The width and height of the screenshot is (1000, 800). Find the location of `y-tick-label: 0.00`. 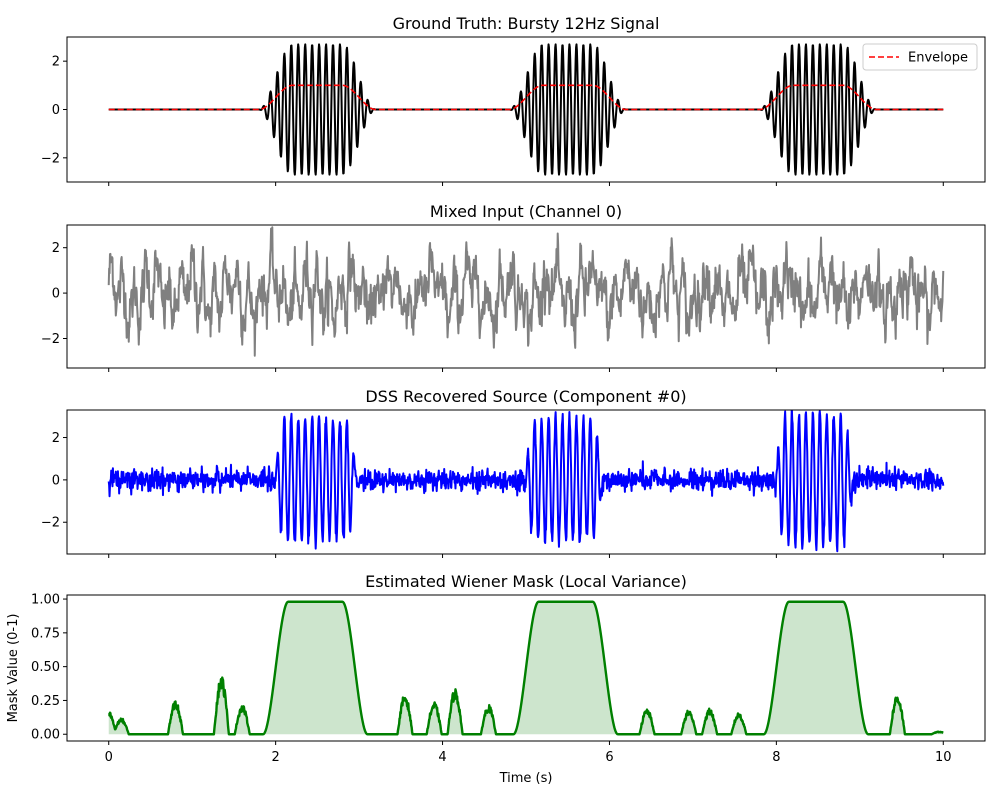

y-tick-label: 0.00 is located at coordinates (45, 735).